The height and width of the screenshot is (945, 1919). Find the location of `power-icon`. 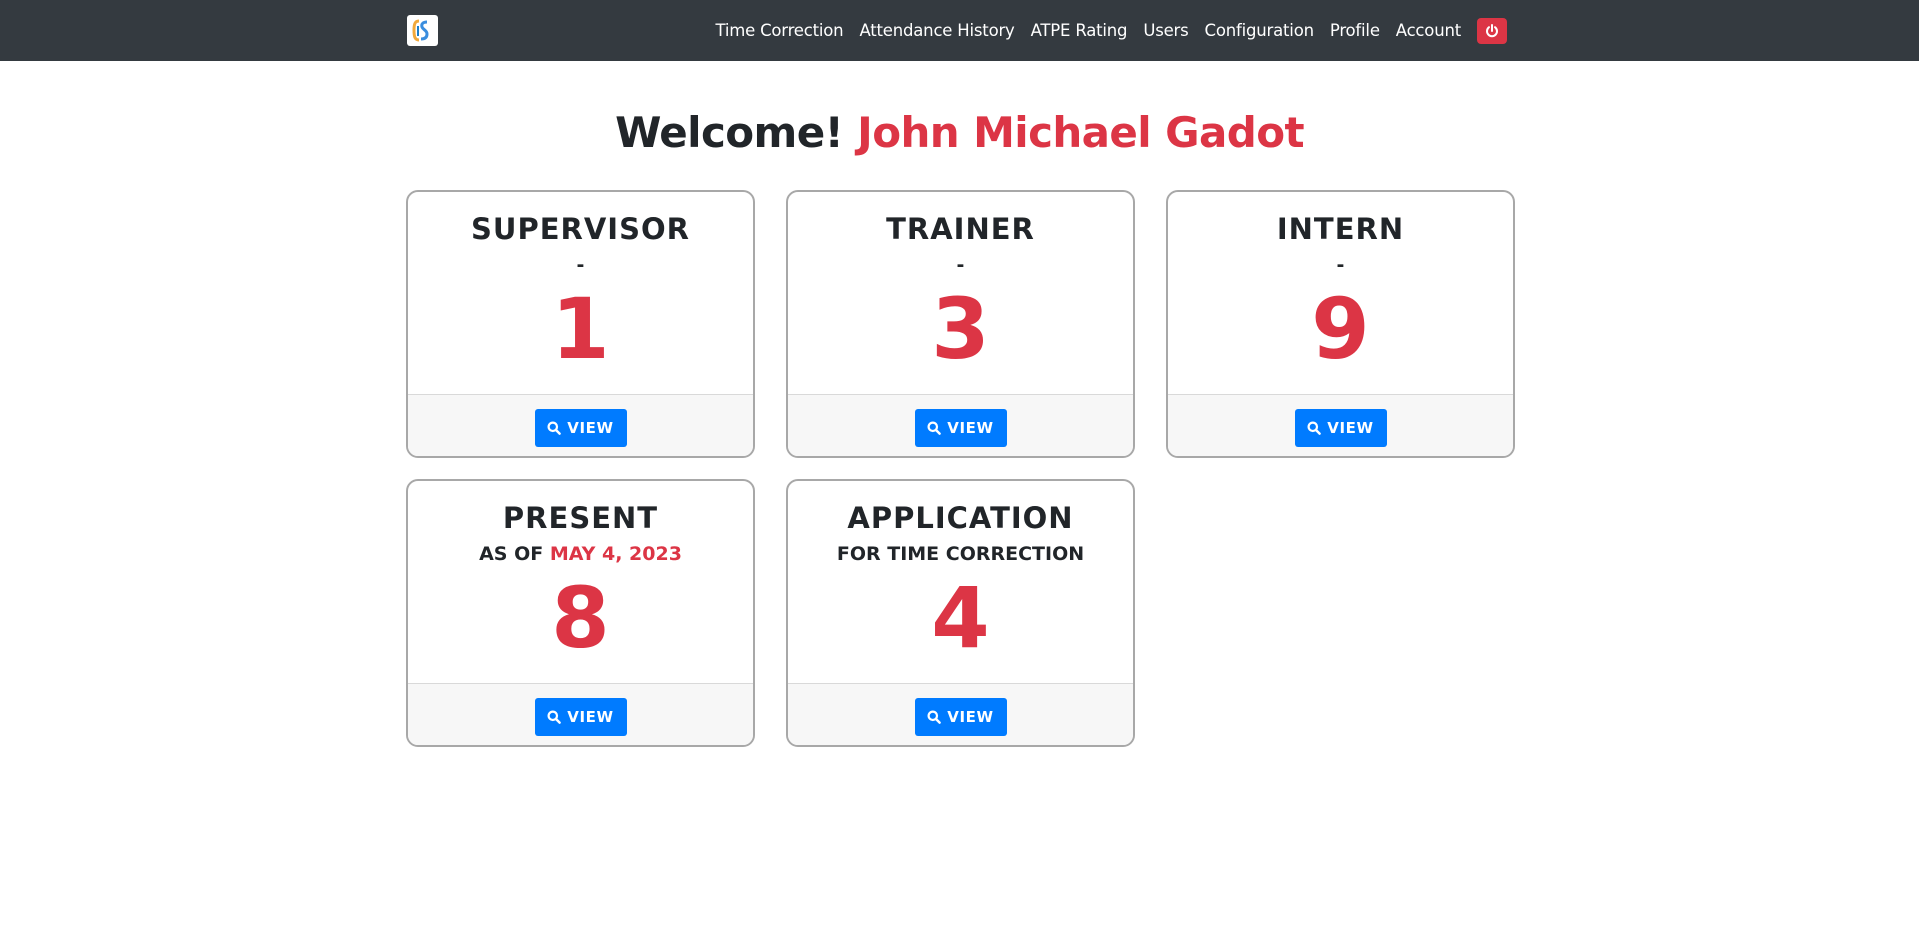

power-icon is located at coordinates (1492, 30).